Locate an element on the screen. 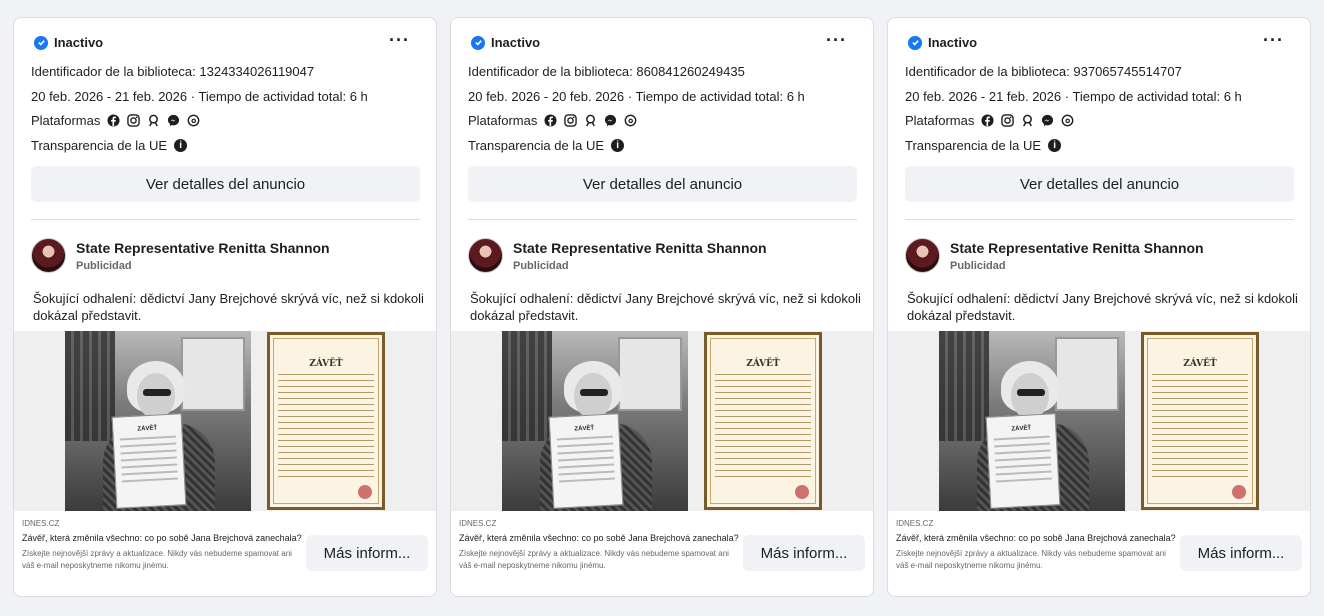 Image resolution: width=1324 pixels, height=616 pixels. messenger-icon is located at coordinates (611, 120).